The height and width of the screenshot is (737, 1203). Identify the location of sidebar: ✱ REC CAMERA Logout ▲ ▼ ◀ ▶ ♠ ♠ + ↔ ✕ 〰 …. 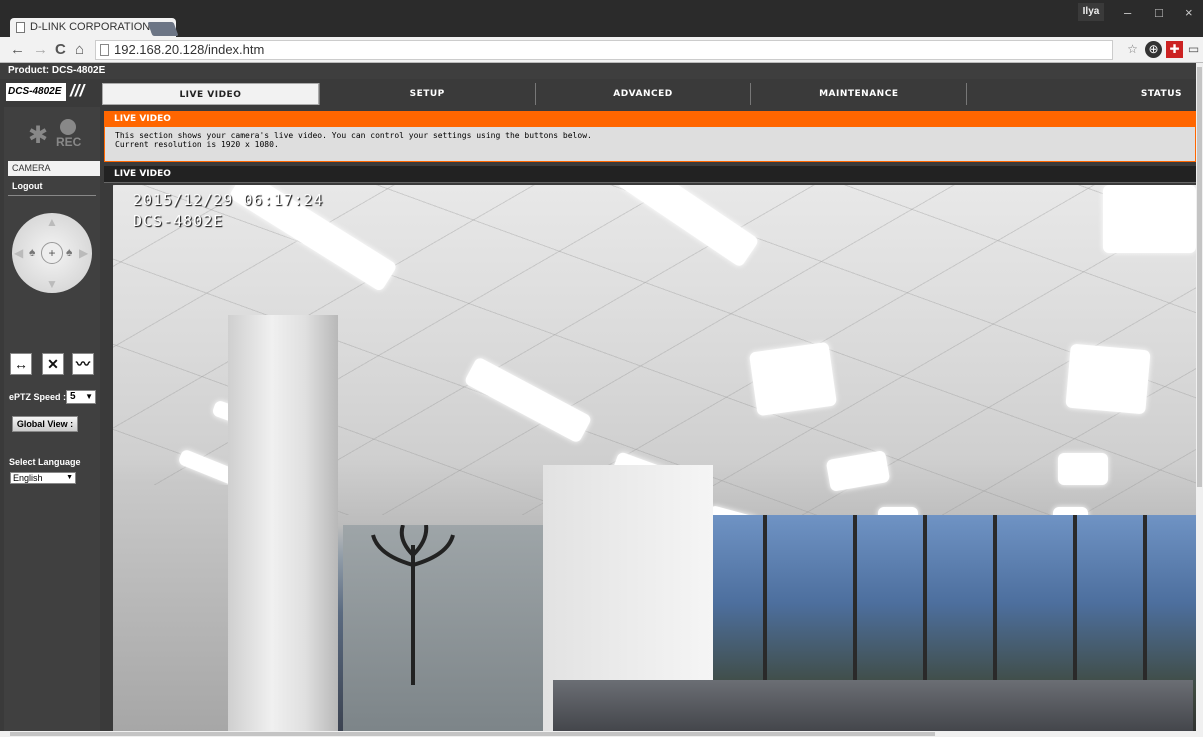
(52, 422).